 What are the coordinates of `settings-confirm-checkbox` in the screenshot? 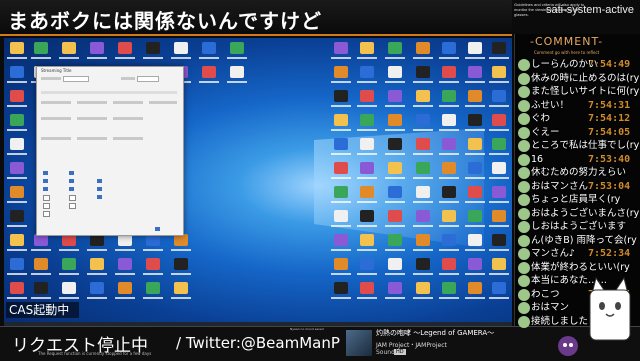 It's located at (157, 229).